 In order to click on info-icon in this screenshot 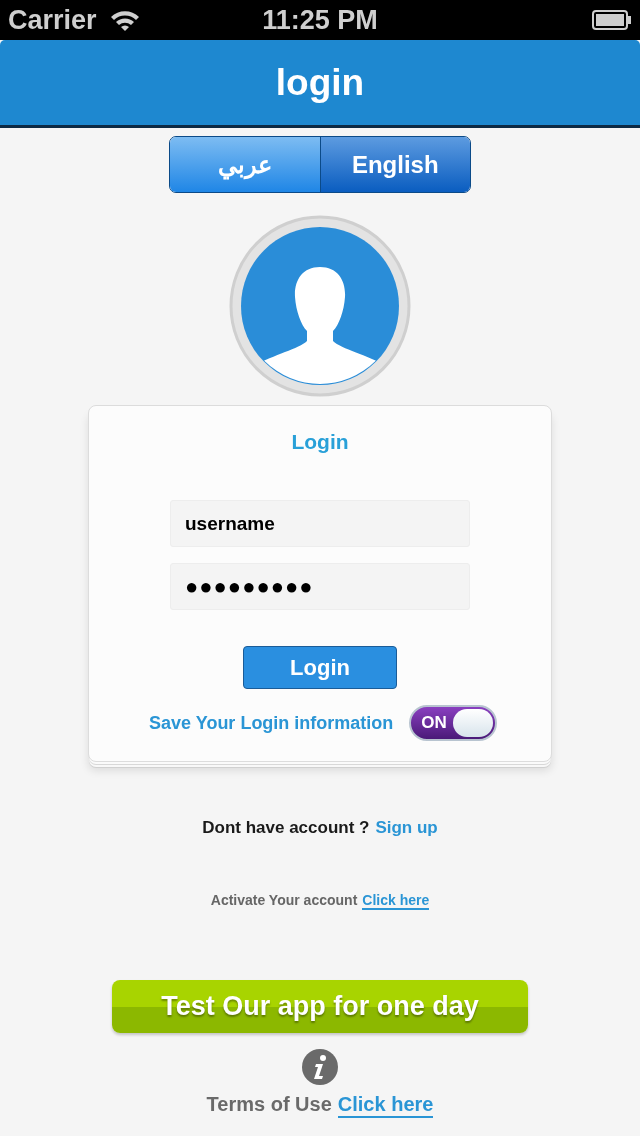, I will do `click(320, 1067)`.